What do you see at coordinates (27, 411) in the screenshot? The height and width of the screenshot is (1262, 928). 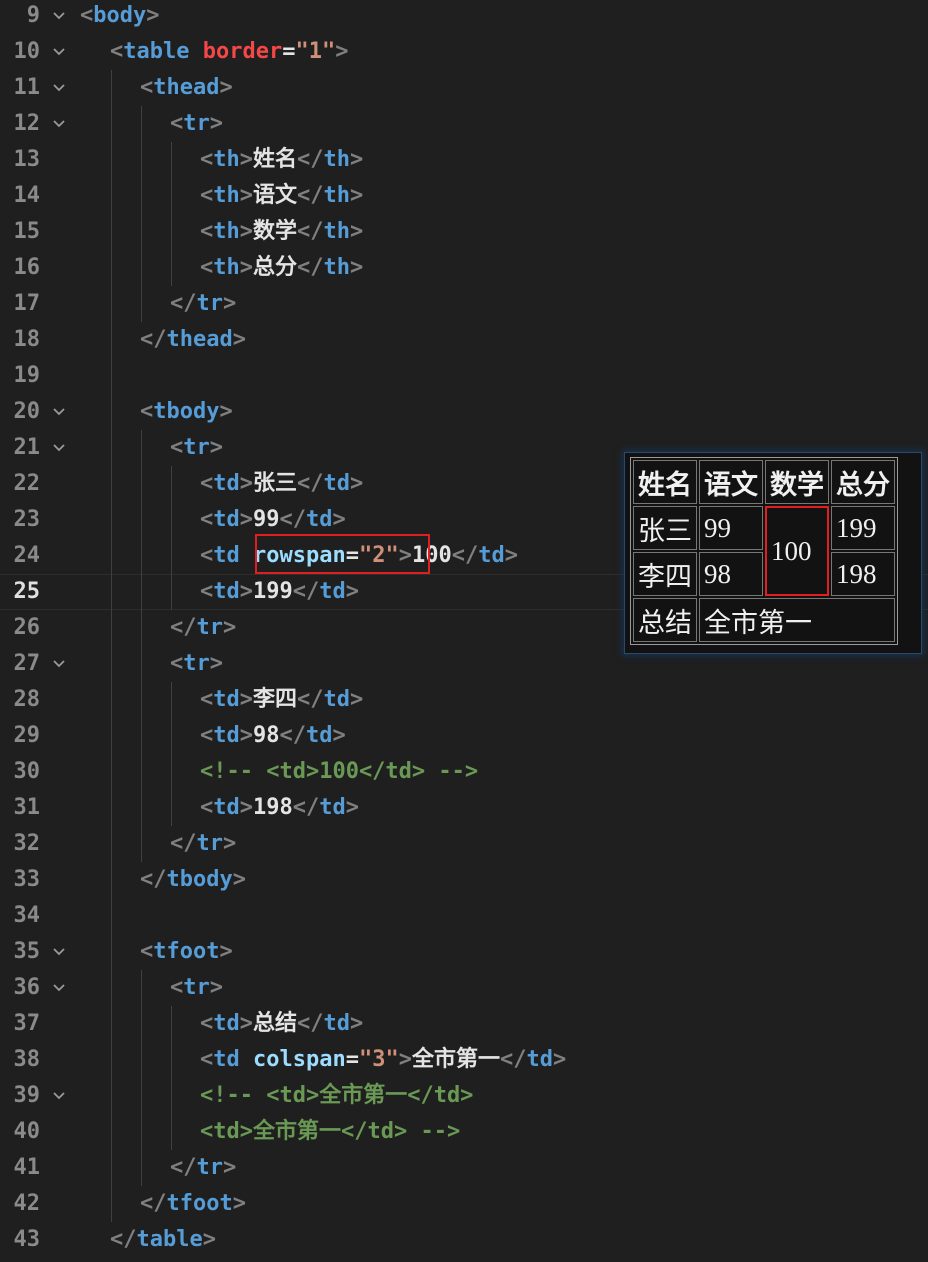 I see `line-number: 20` at bounding box center [27, 411].